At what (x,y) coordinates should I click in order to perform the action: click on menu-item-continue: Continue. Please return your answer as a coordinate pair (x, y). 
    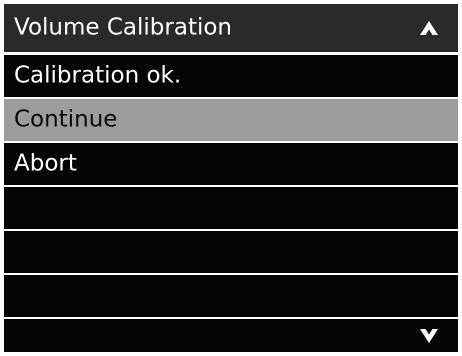
    Looking at the image, I should click on (231, 120).